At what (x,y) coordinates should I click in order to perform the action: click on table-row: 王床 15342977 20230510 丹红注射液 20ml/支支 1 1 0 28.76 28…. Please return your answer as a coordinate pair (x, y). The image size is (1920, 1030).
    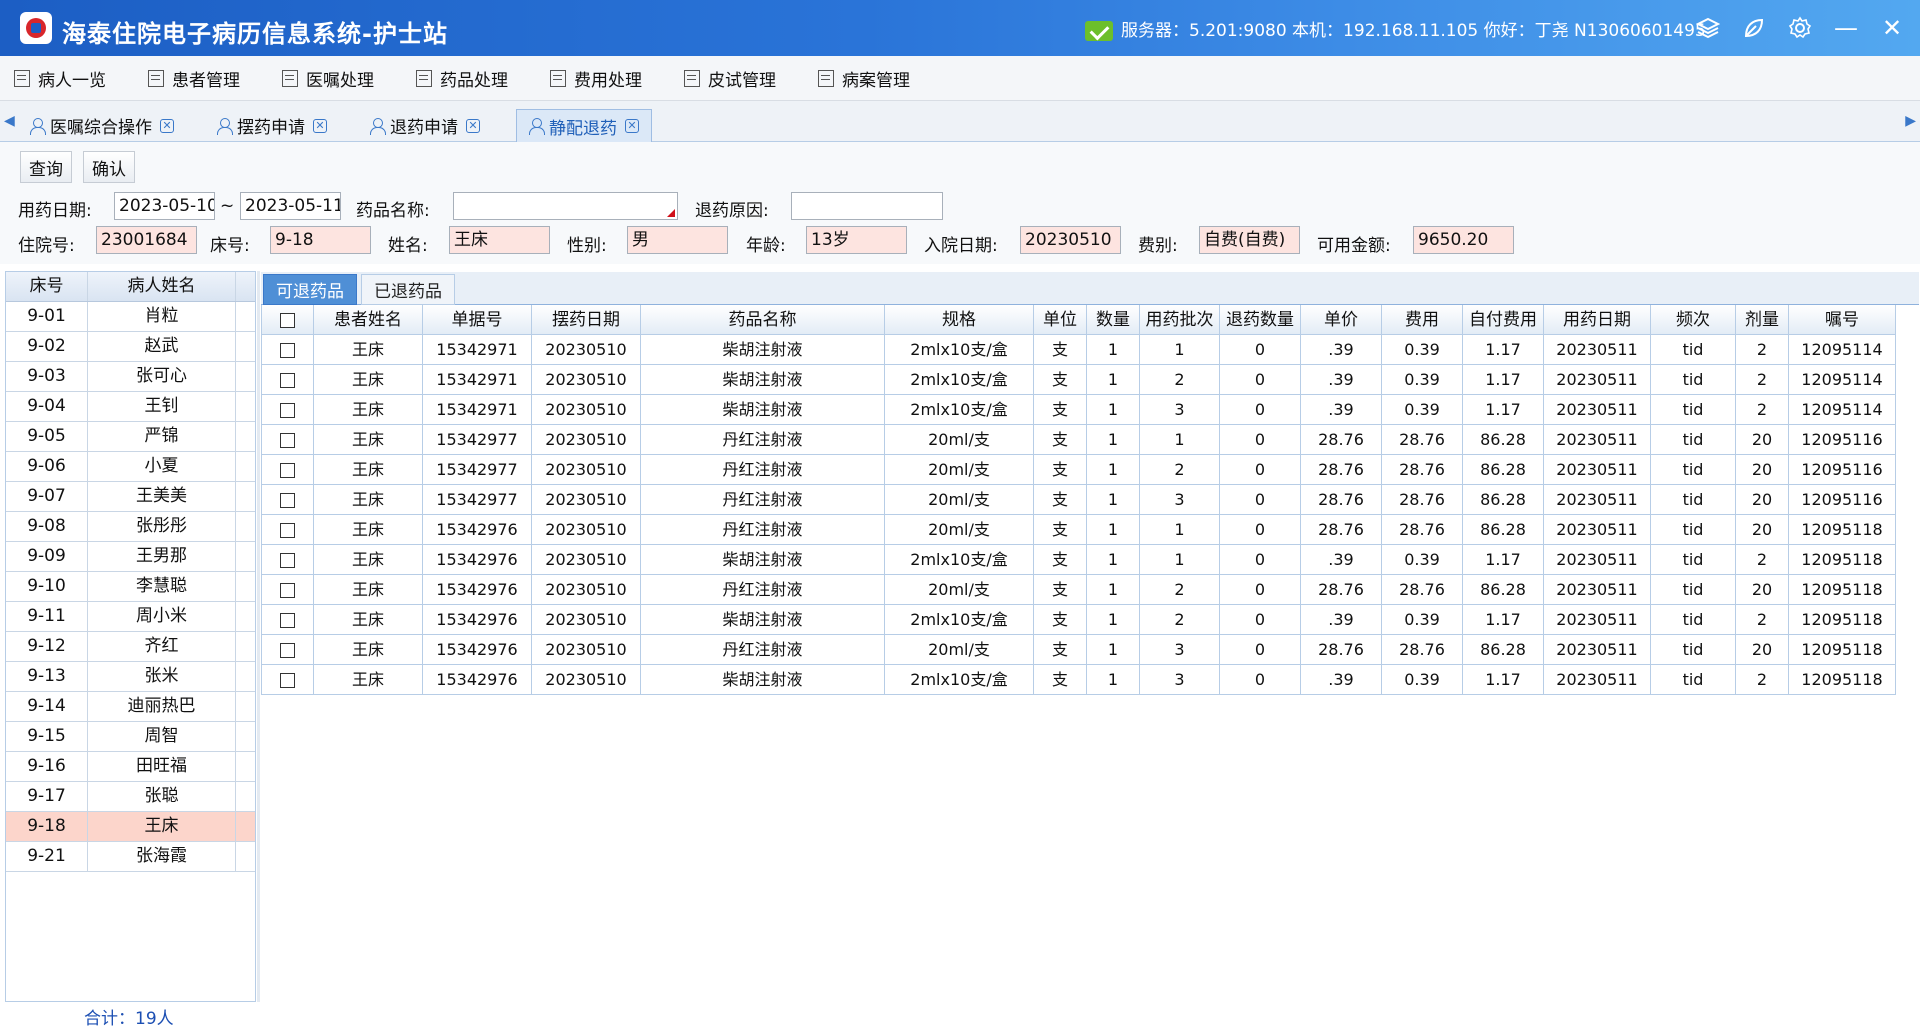
    Looking at the image, I should click on (1079, 440).